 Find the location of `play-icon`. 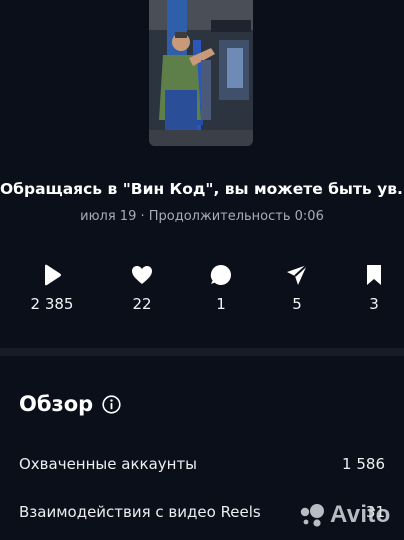

play-icon is located at coordinates (52, 275).